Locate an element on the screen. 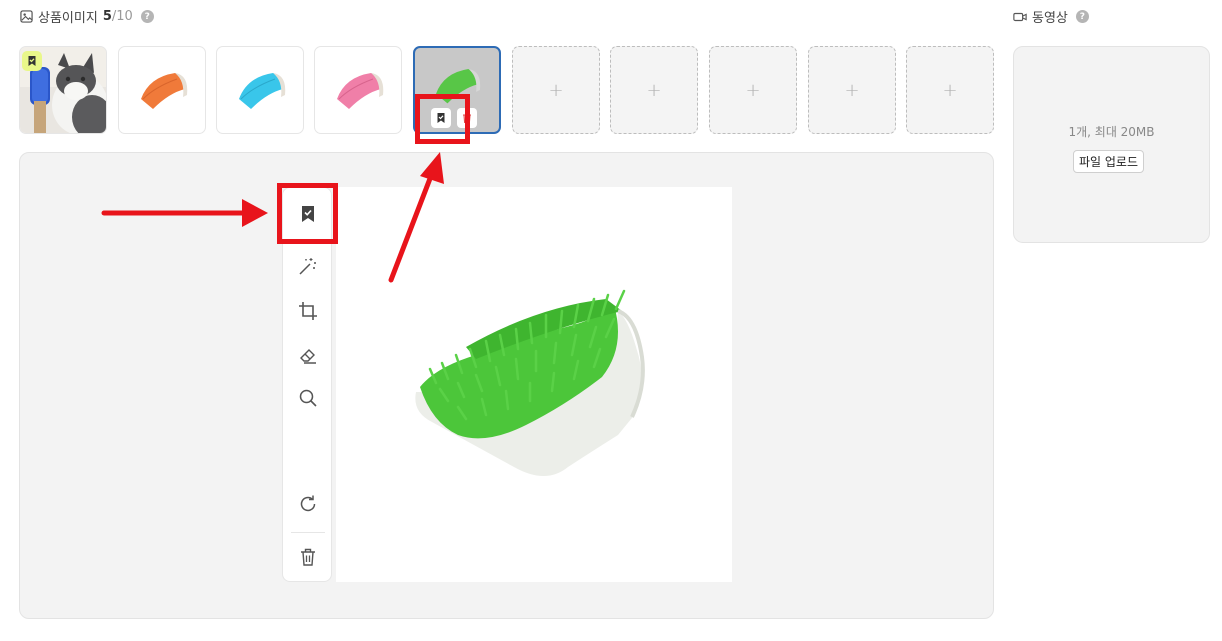  representative-badge is located at coordinates (32, 61).